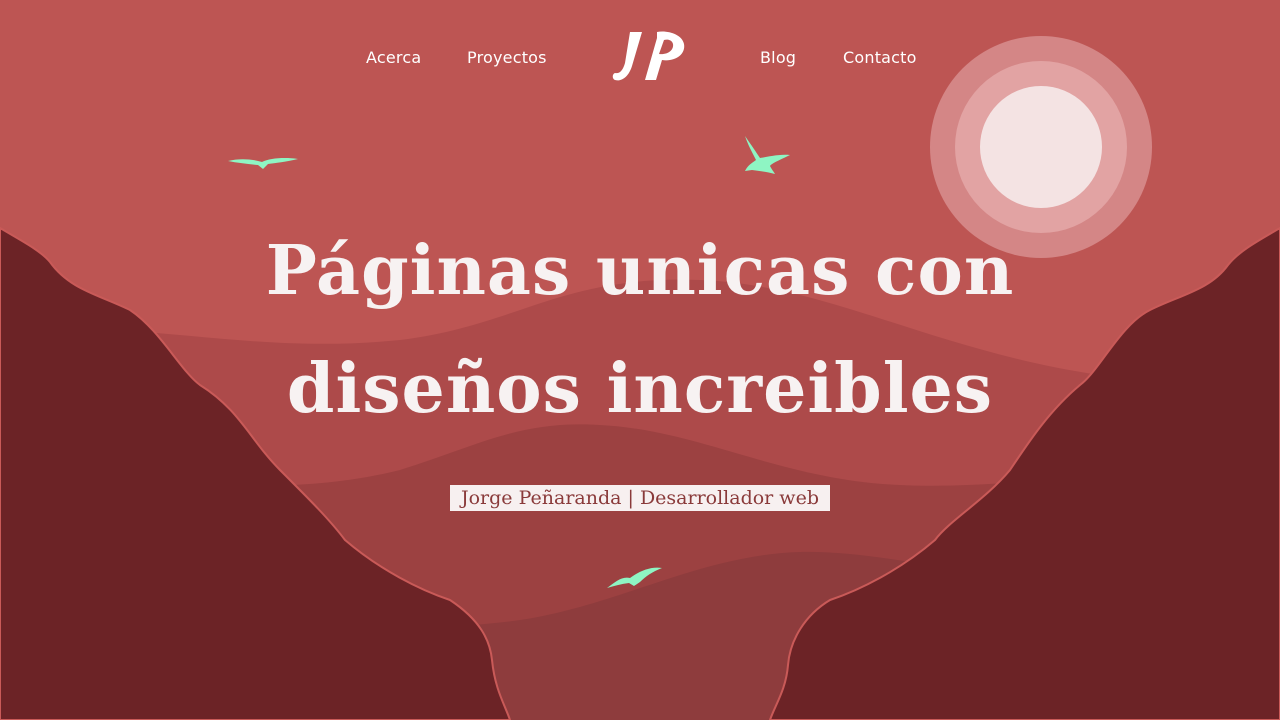 The width and height of the screenshot is (1280, 720). What do you see at coordinates (880, 57) in the screenshot?
I see `nav-link-contacto: Contacto` at bounding box center [880, 57].